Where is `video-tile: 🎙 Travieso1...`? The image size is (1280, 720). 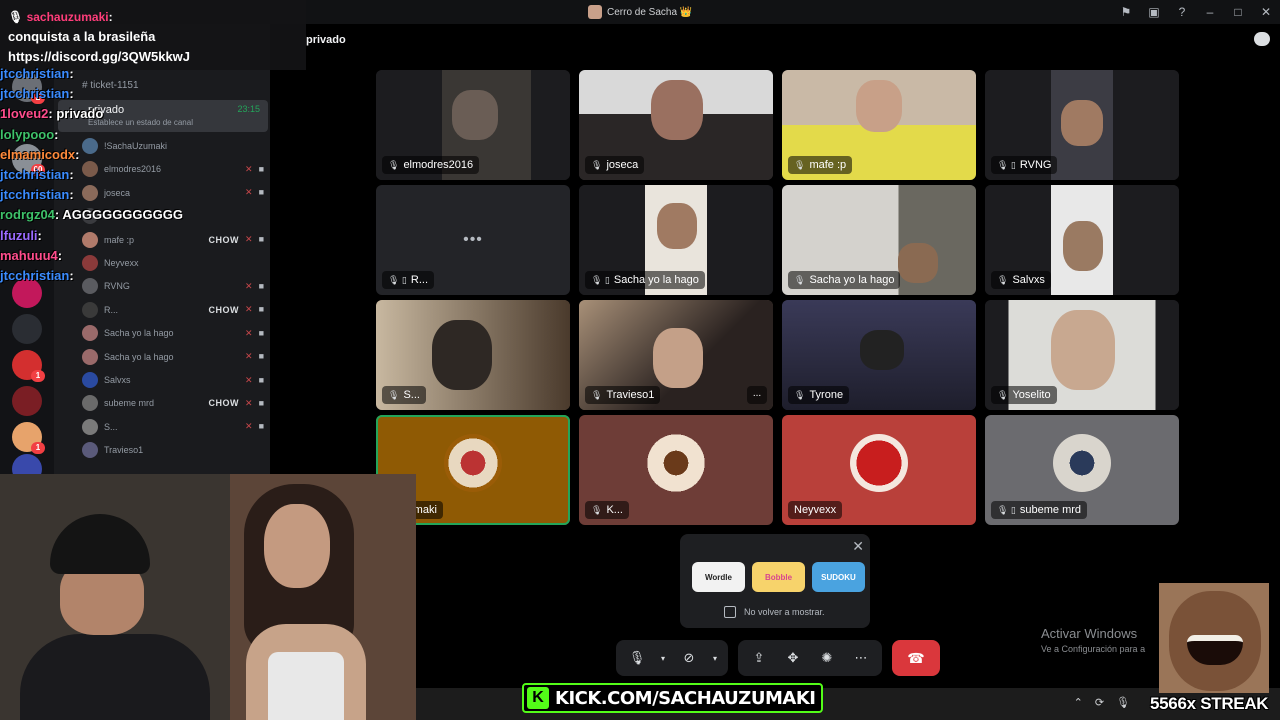
video-tile: 🎙 Travieso1... is located at coordinates (676, 355).